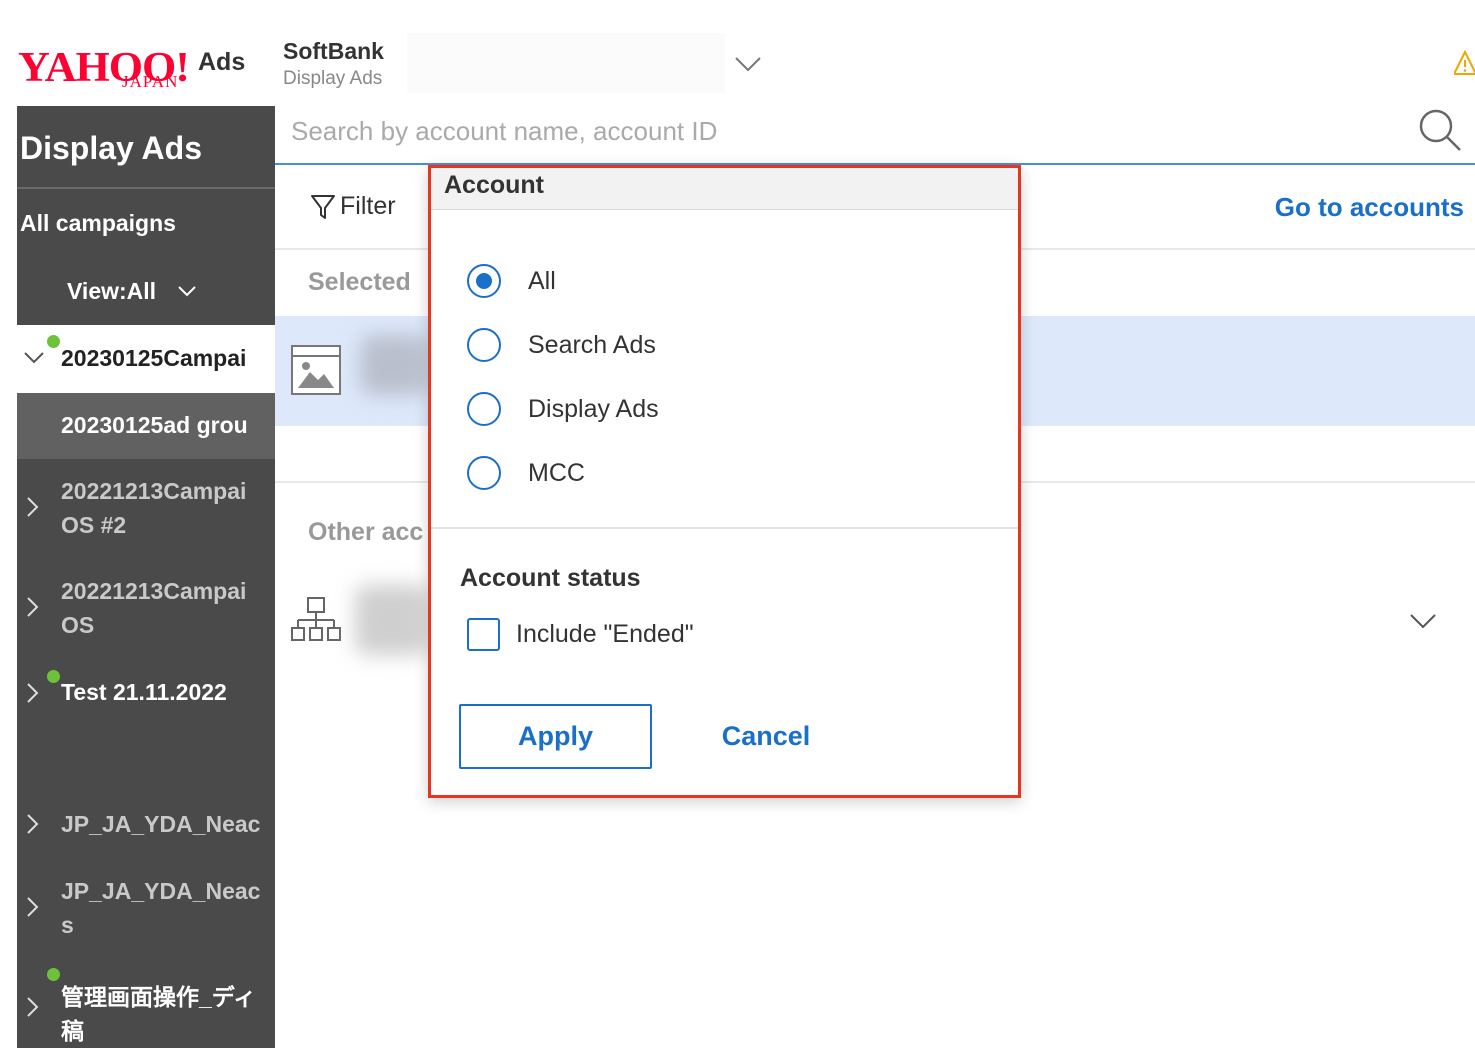 The width and height of the screenshot is (1475, 1056). I want to click on view-filter-dropdown: View:All, so click(111, 291).